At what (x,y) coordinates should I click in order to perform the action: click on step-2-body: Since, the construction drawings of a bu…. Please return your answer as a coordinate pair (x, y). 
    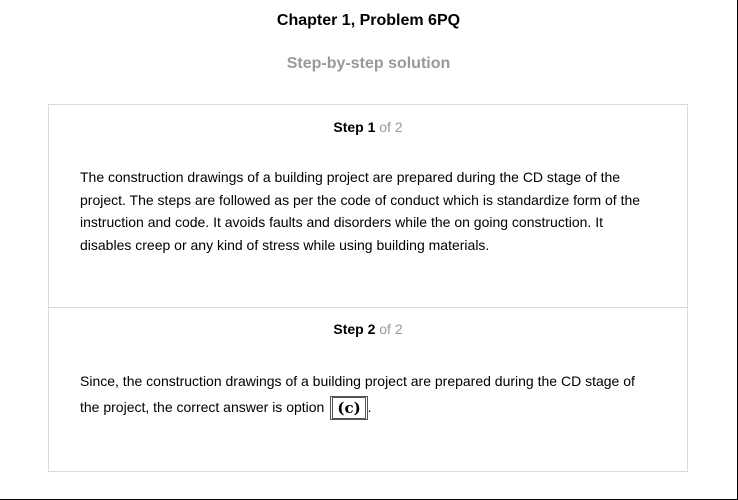
    Looking at the image, I should click on (366, 394).